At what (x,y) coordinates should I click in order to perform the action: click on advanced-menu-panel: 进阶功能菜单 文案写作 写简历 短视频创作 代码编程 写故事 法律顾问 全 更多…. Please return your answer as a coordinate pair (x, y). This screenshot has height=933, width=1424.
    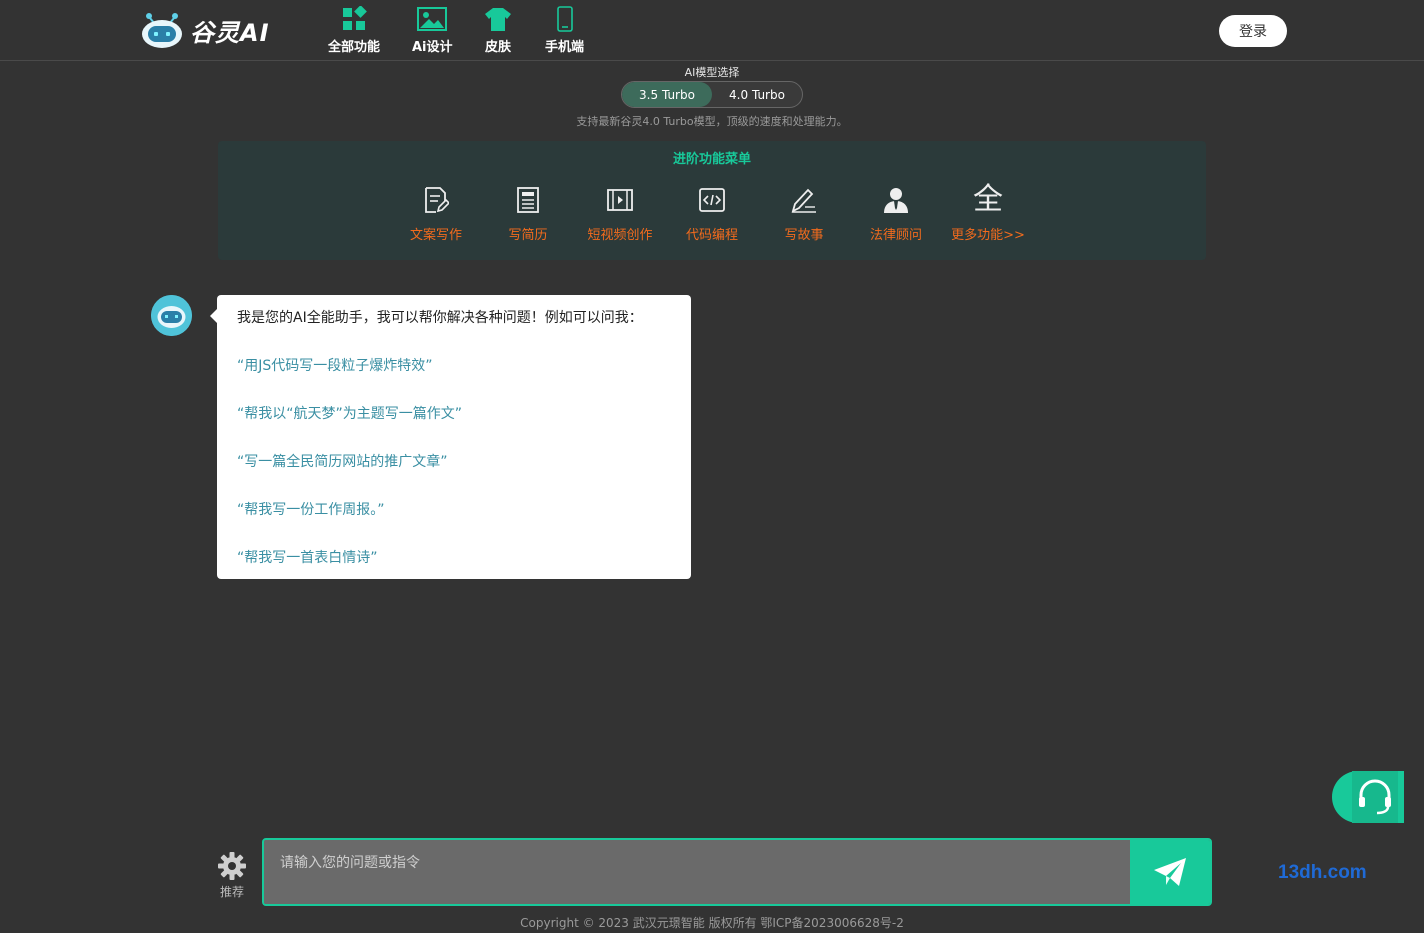
    Looking at the image, I should click on (712, 200).